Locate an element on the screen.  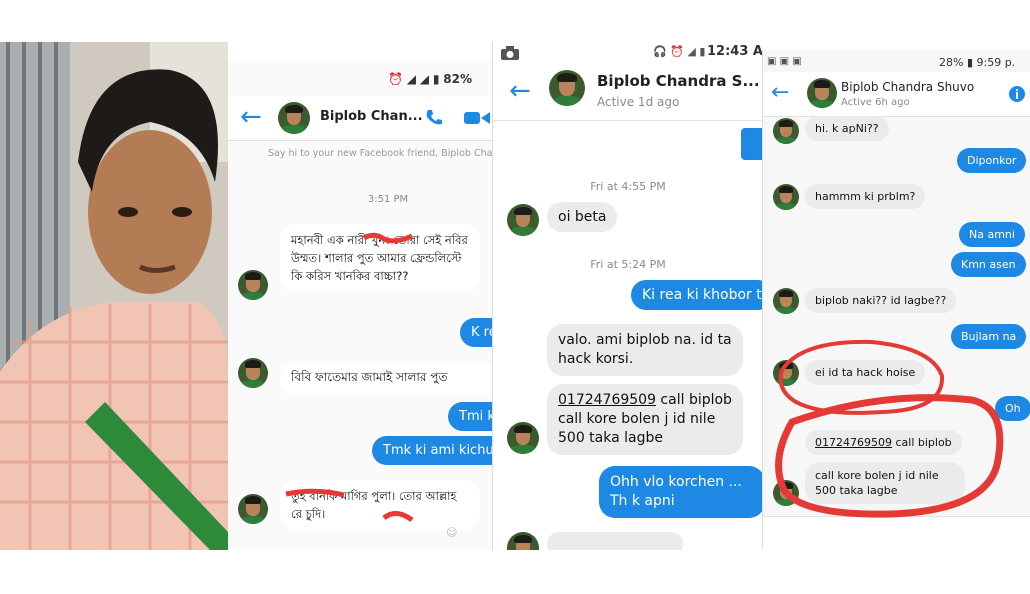
message-incoming: biplob naki?? id lagbe?? is located at coordinates (881, 300).